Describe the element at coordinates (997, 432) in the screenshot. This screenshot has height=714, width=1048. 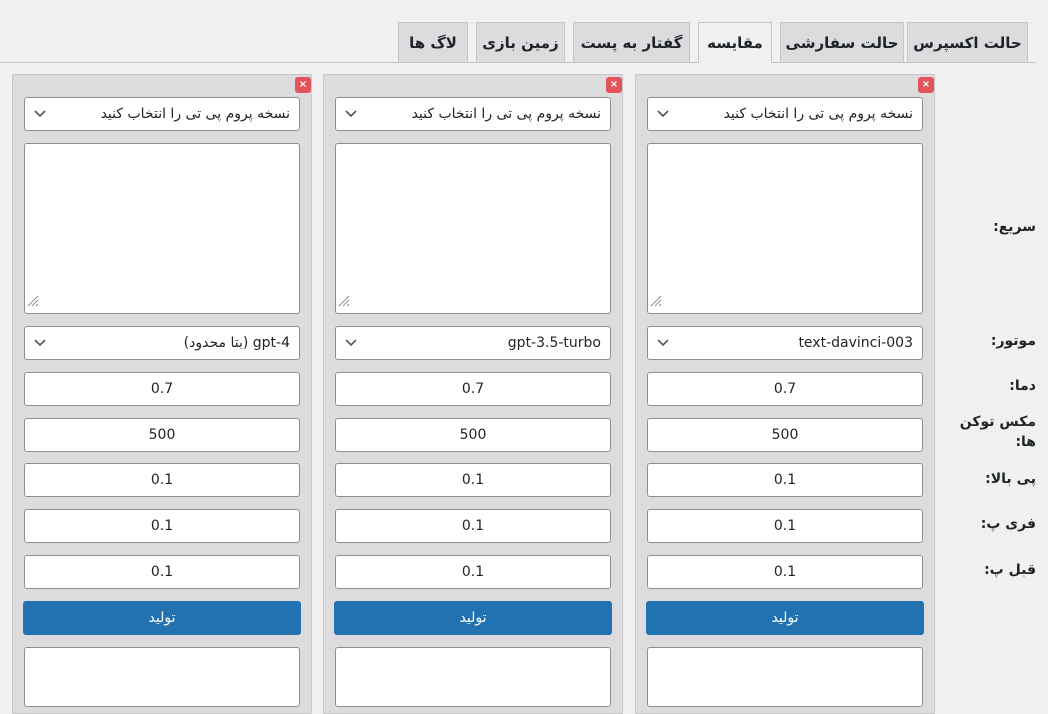
I see `label-max-tokens: مکس توکن ها:` at that location.